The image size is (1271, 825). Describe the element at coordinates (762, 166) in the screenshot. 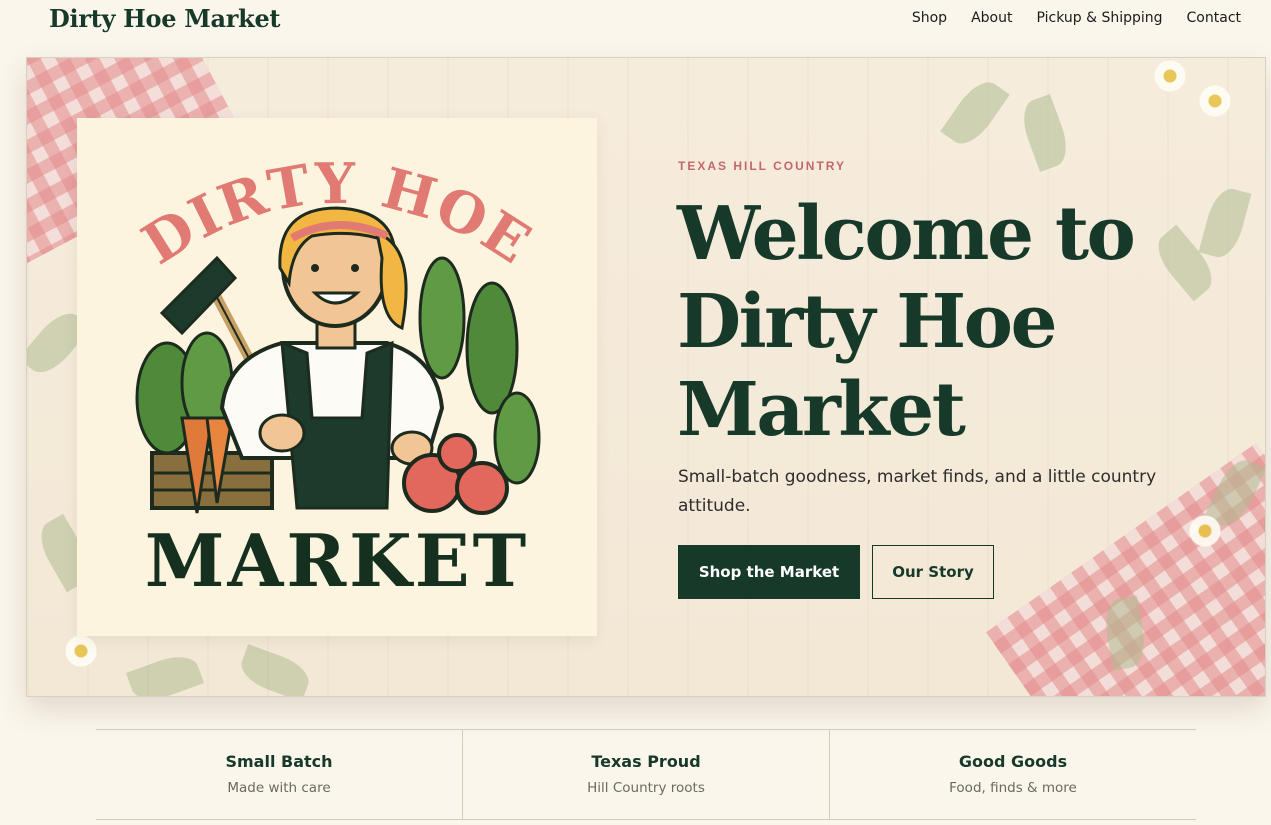

I see `hero-eyebrow: TEXAS HILL COUNTRY` at that location.